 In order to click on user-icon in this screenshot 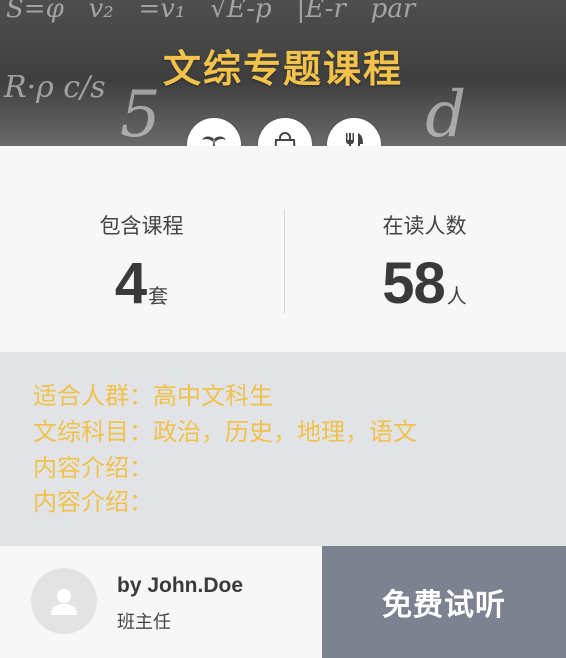, I will do `click(64, 602)`.